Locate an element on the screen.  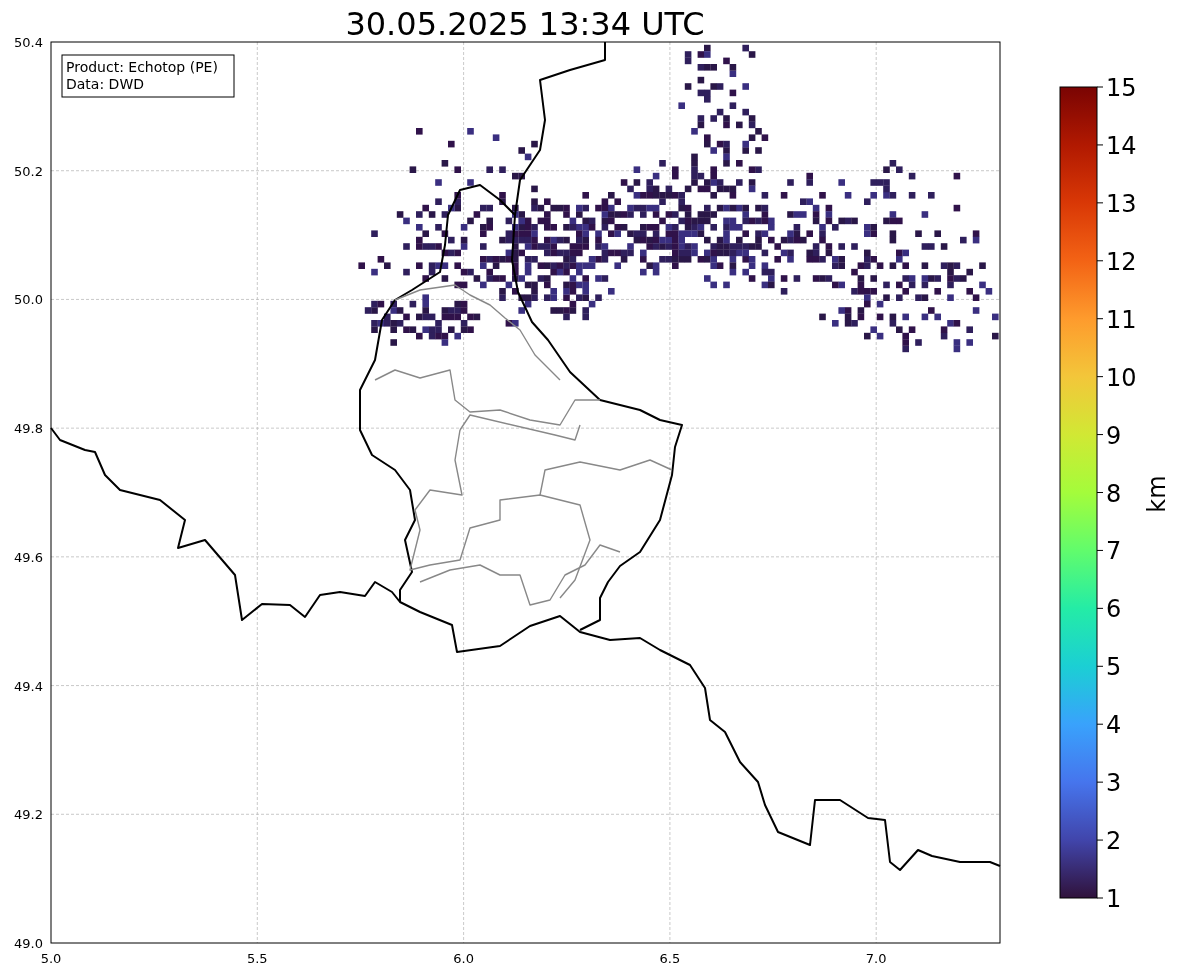
info-text: Product: Echotop (PE) is located at coordinates (142, 67).